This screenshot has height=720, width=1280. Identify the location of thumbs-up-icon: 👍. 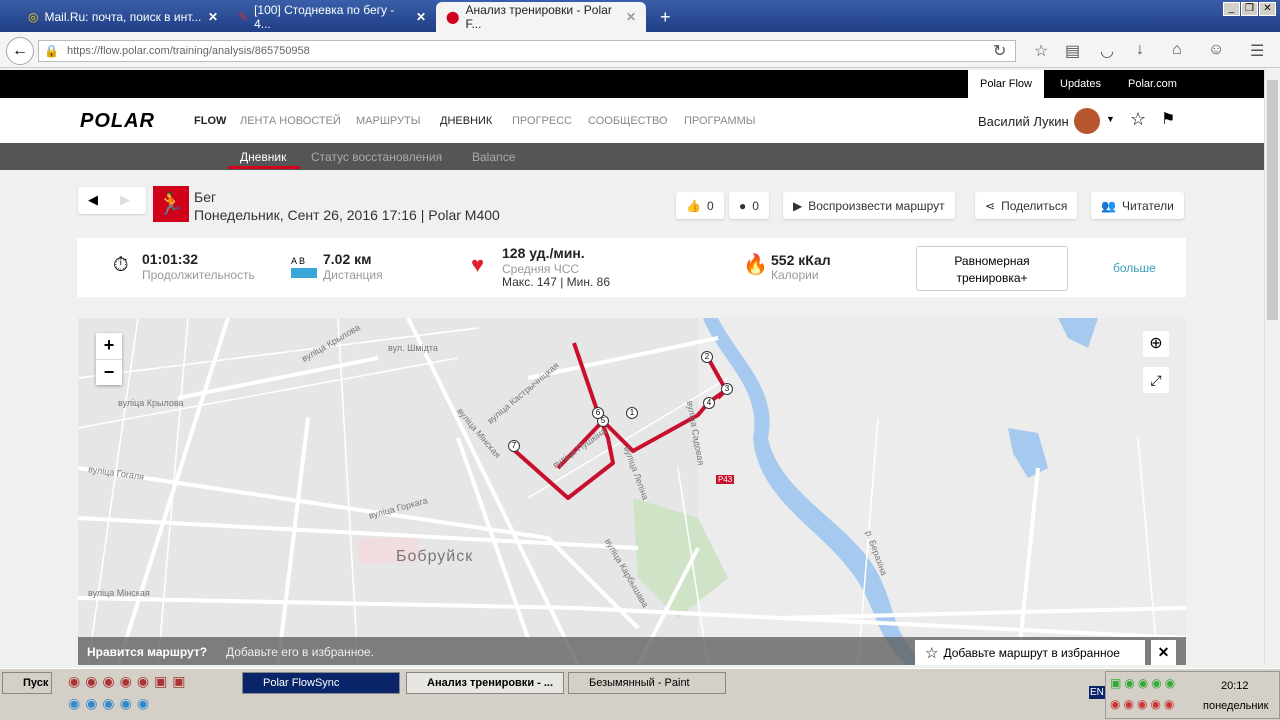
(693, 205).